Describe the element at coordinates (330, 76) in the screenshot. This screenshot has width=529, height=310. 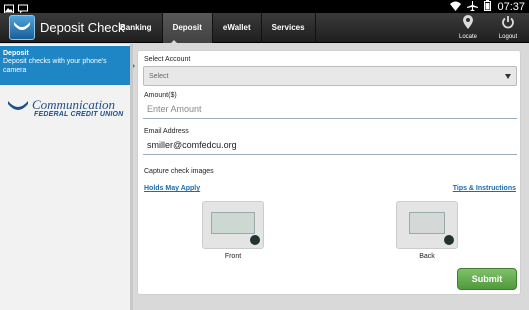
I see `account-select: Select` at that location.